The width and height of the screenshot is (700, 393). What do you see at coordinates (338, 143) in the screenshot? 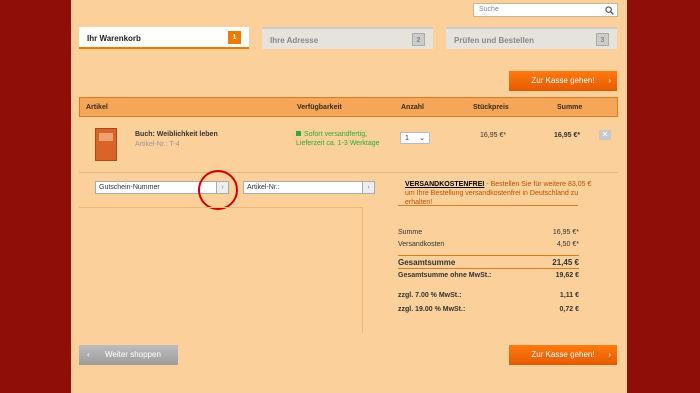
I see `delivery-time: Lieferzeit ca. 1-3 Werktage` at bounding box center [338, 143].